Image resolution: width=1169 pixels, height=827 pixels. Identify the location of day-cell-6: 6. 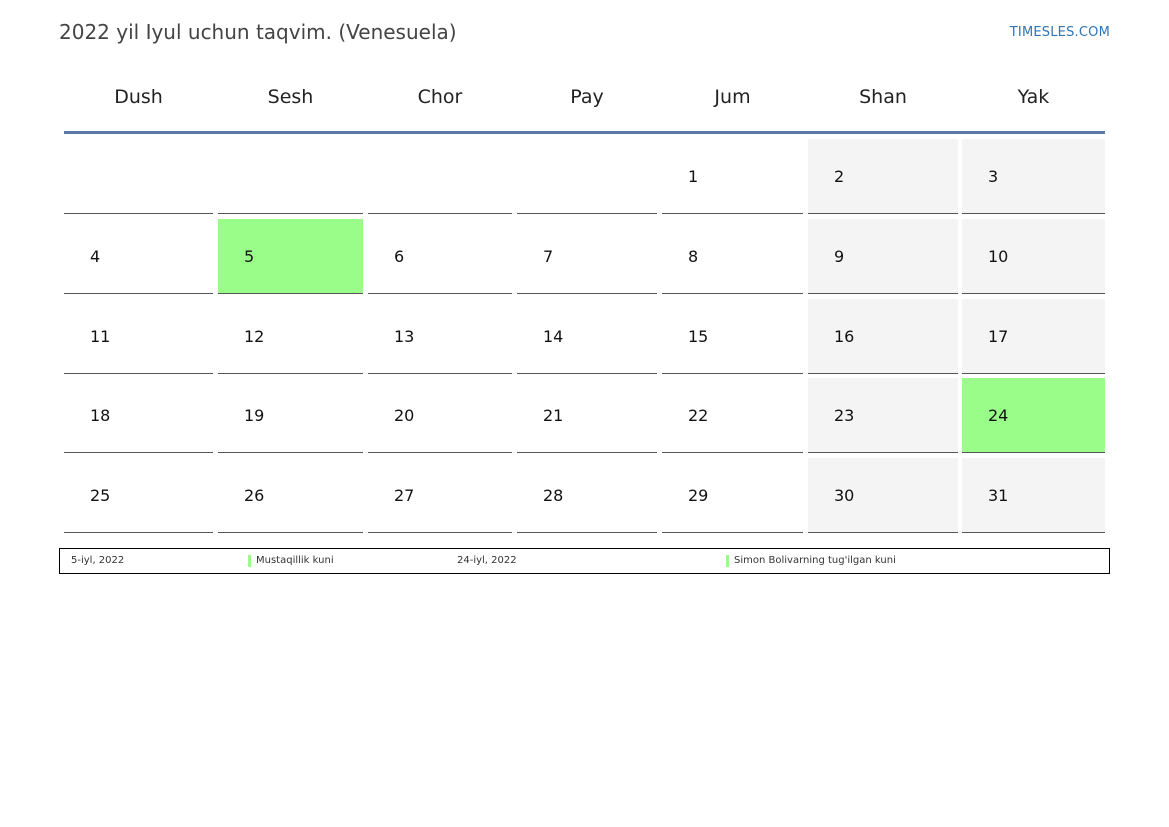
(440, 256).